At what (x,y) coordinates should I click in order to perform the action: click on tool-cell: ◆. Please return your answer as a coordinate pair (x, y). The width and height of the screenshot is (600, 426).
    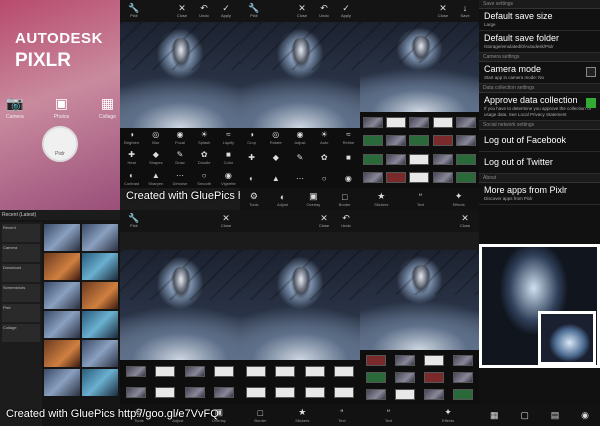
    Looking at the image, I should click on (276, 158).